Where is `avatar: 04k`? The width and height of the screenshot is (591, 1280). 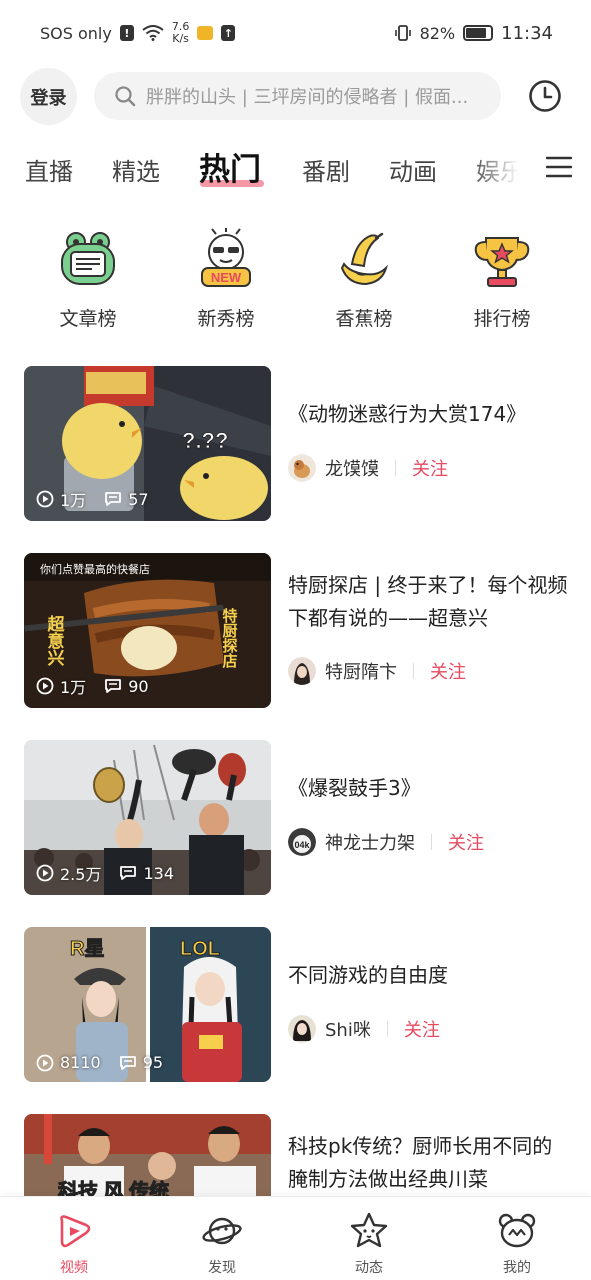
avatar: 04k is located at coordinates (302, 842).